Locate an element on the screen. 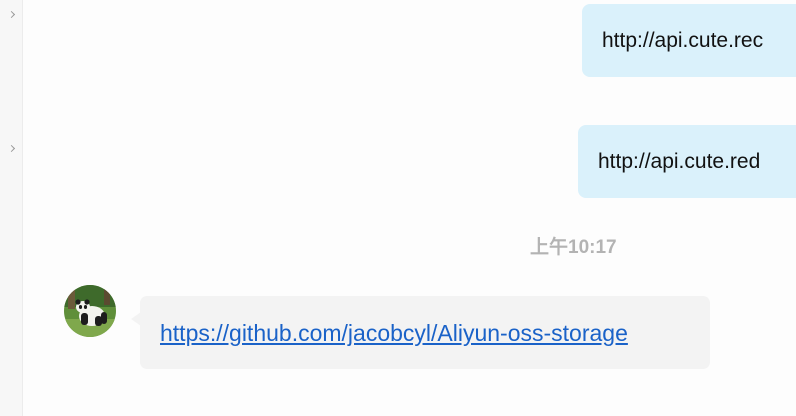 The width and height of the screenshot is (796, 416). panda-avatar-icon is located at coordinates (90, 311).